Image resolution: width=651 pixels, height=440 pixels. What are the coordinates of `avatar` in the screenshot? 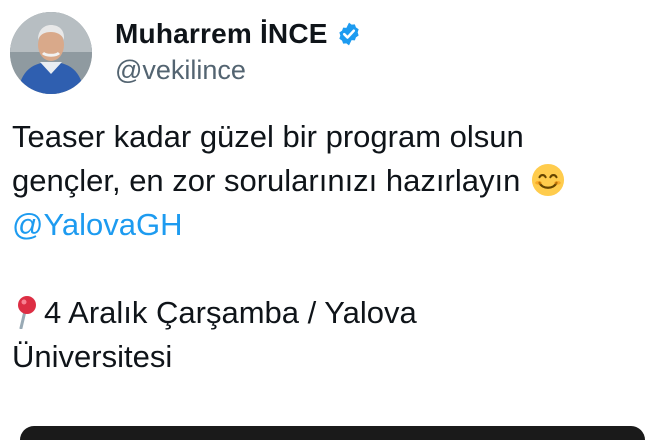 It's located at (51, 53).